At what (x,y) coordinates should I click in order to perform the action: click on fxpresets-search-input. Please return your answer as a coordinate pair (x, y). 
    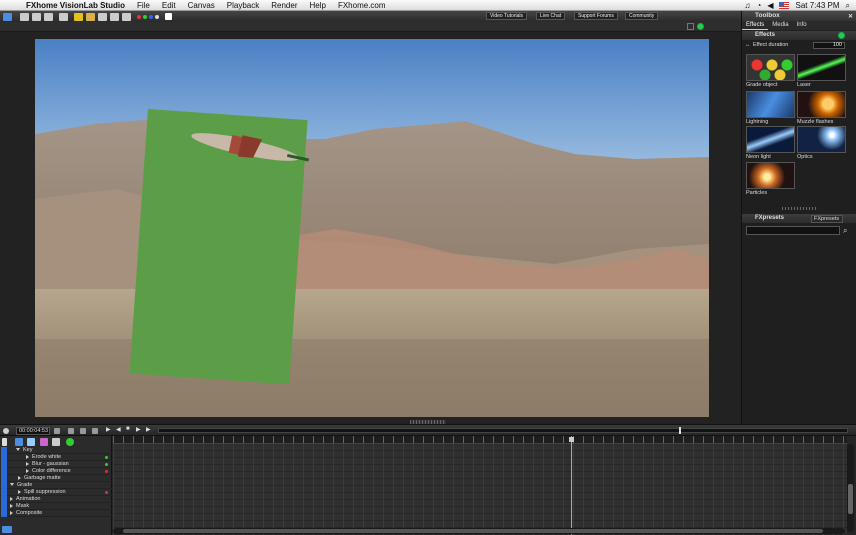
    Looking at the image, I should click on (793, 230).